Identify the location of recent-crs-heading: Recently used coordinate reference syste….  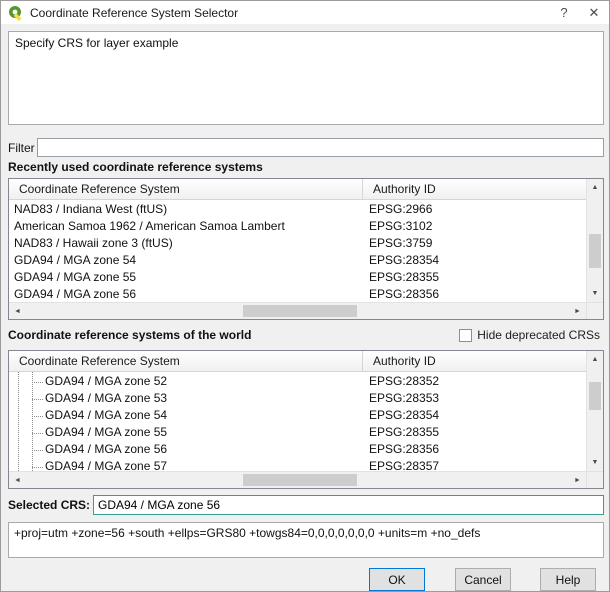
(135, 167).